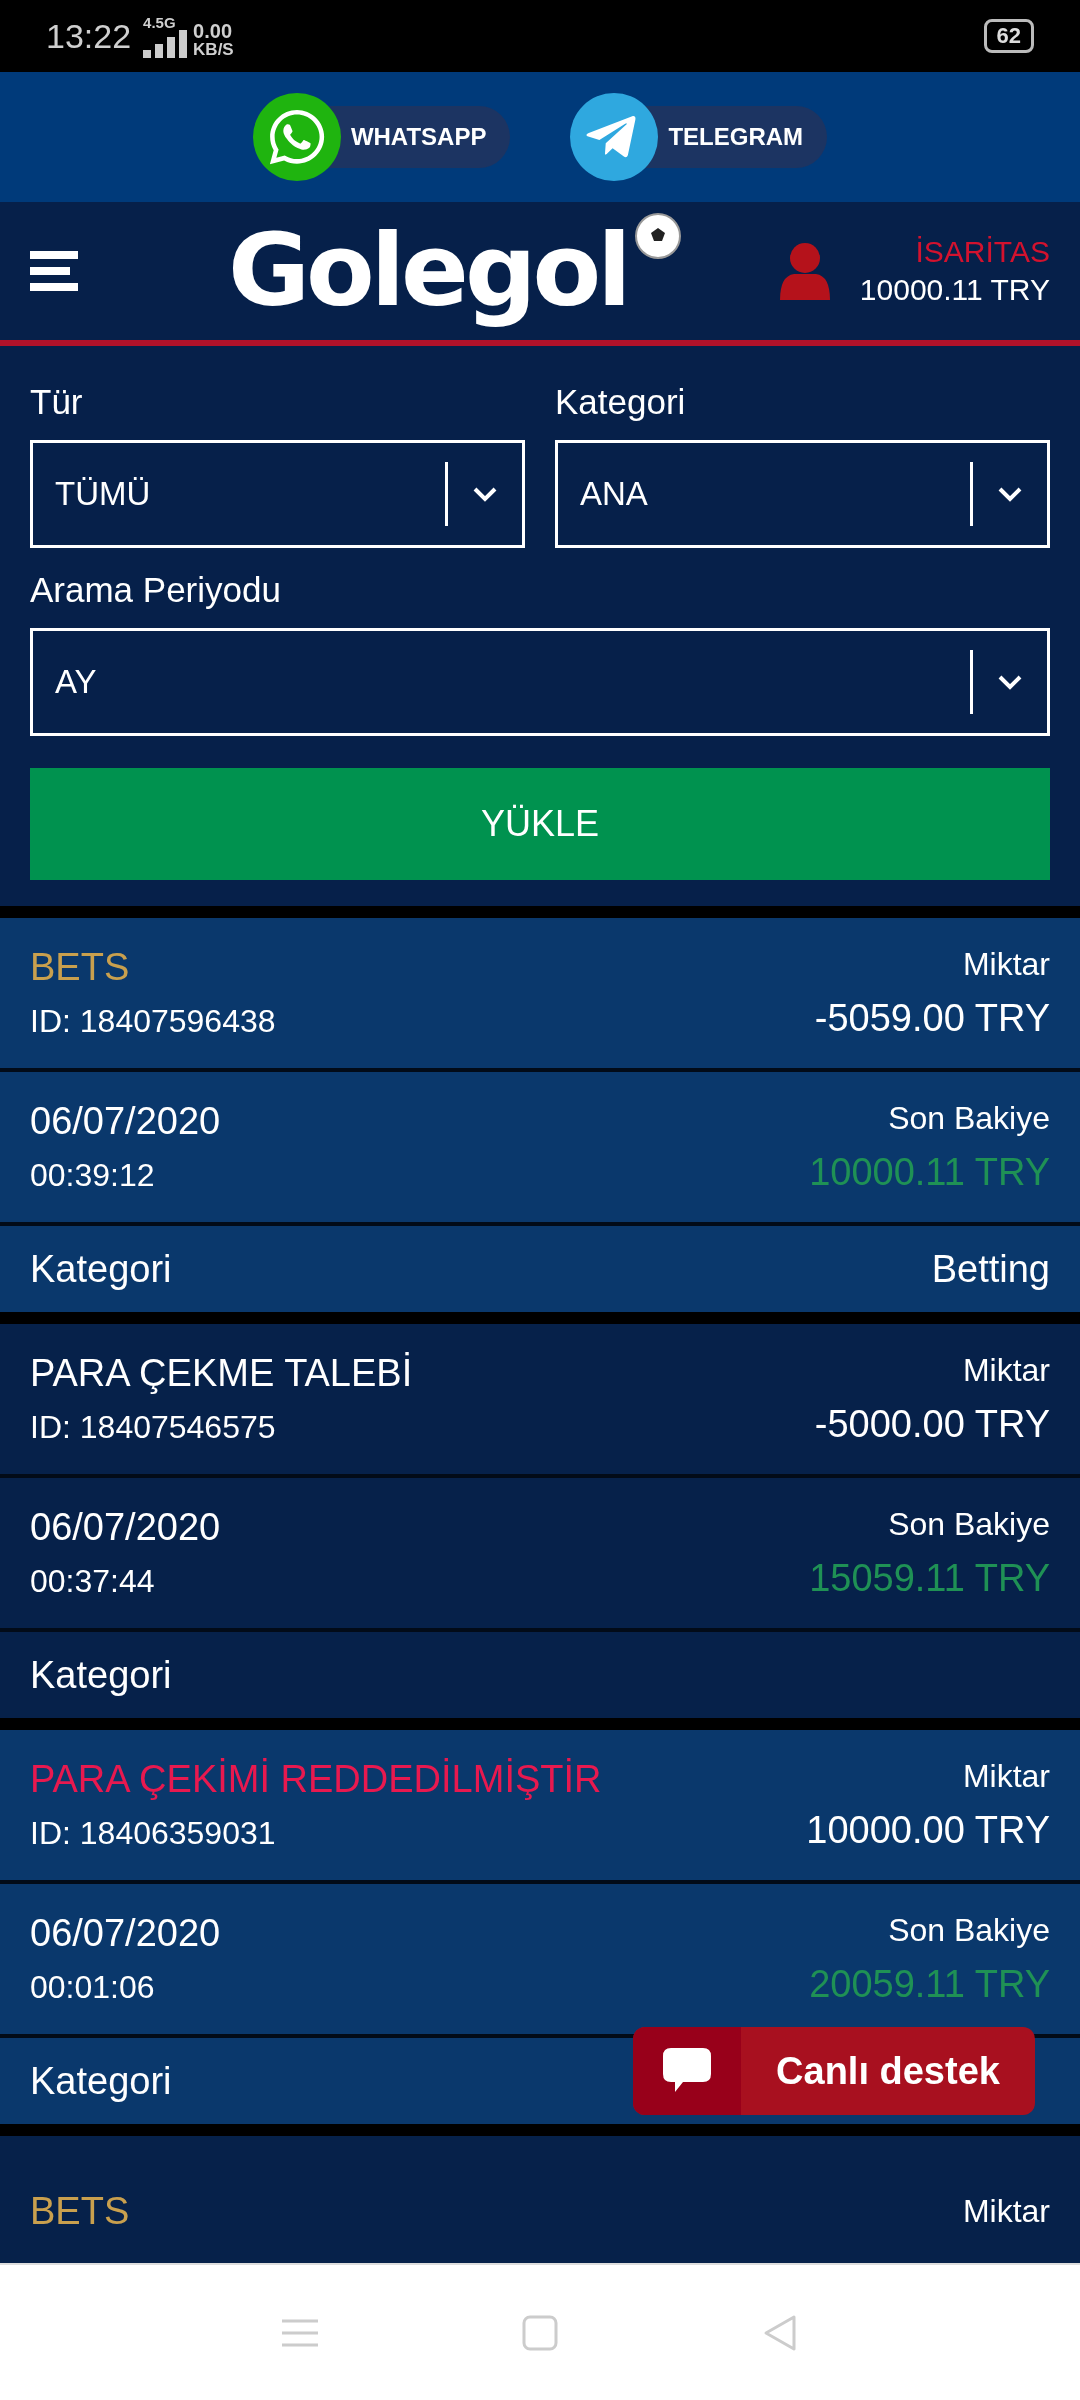  What do you see at coordinates (802, 494) in the screenshot?
I see `select-field: ANA` at bounding box center [802, 494].